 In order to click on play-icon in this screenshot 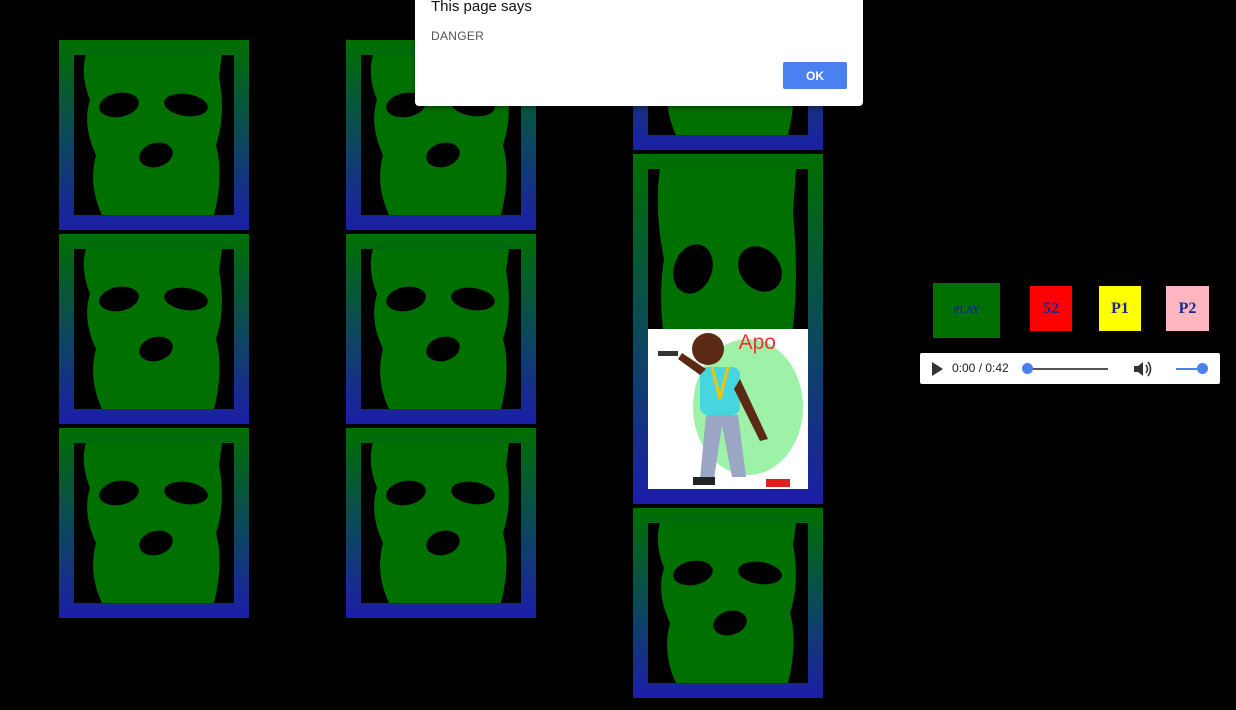, I will do `click(937, 369)`.